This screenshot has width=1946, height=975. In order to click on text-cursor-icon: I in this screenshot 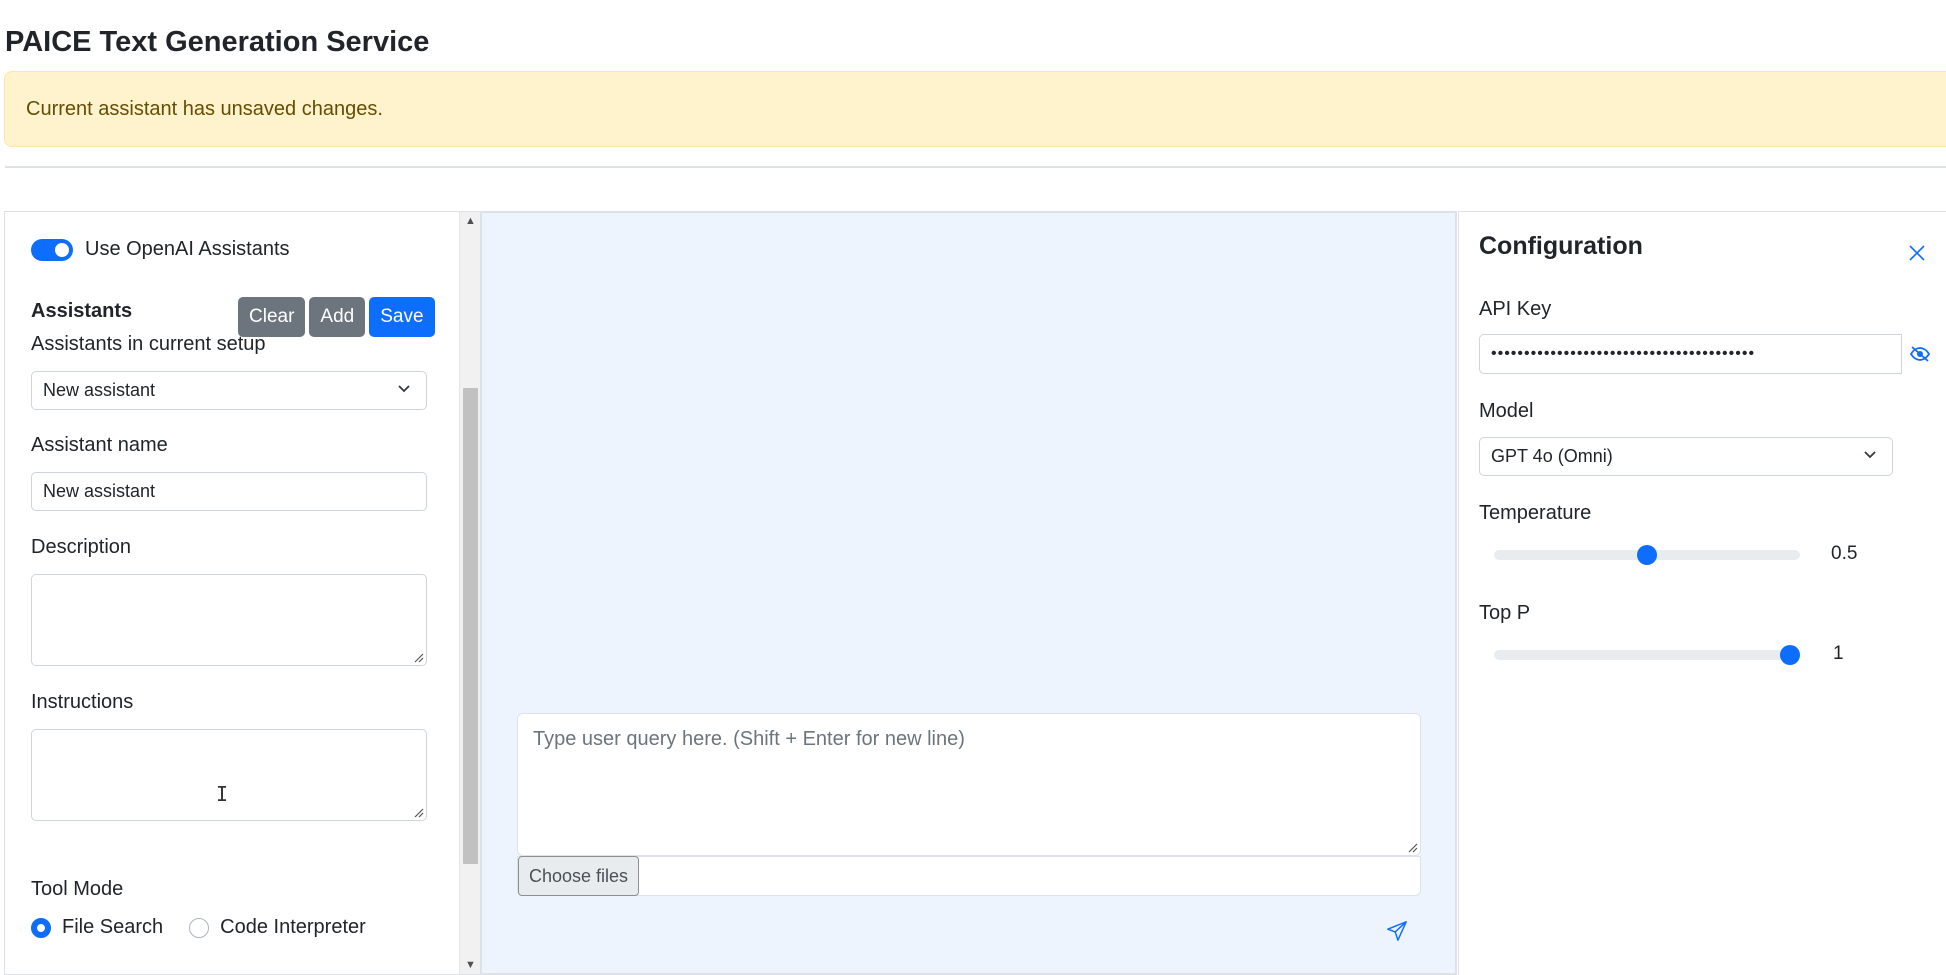, I will do `click(222, 794)`.